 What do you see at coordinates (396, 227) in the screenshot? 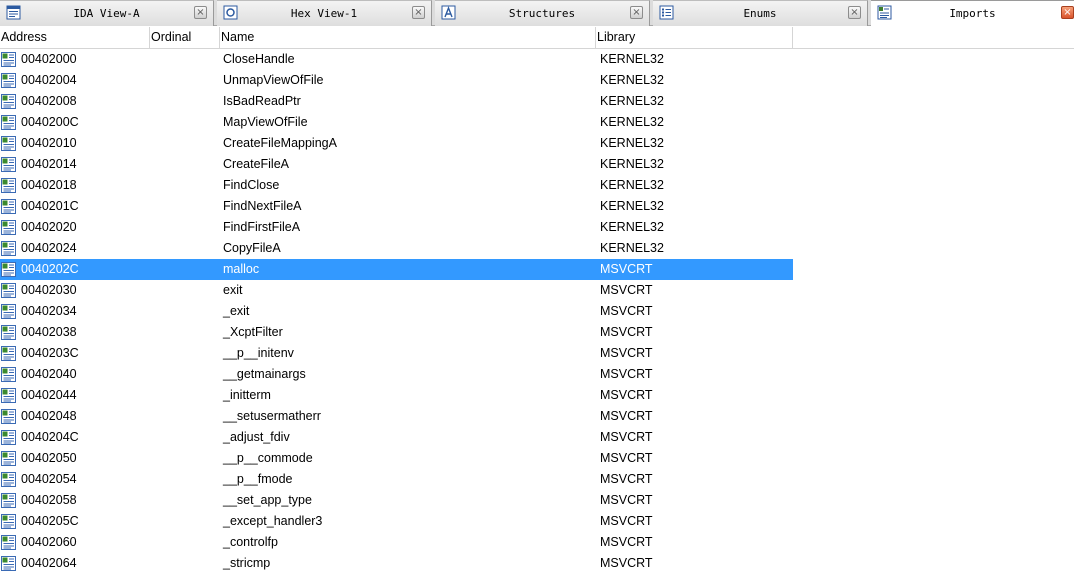
I see `table-row: 00402020 FindFirstFileA KERNEL32` at bounding box center [396, 227].